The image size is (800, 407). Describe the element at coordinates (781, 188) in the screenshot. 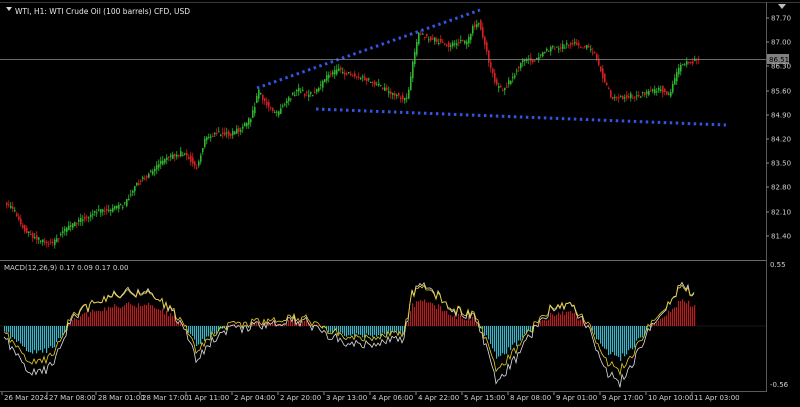

I see `price-axis-label: 82.80` at that location.